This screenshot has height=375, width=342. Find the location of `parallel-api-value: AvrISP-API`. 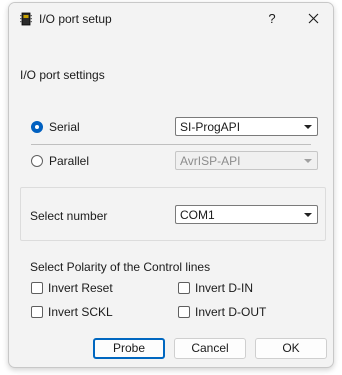

parallel-api-value: AvrISP-API is located at coordinates (210, 161).